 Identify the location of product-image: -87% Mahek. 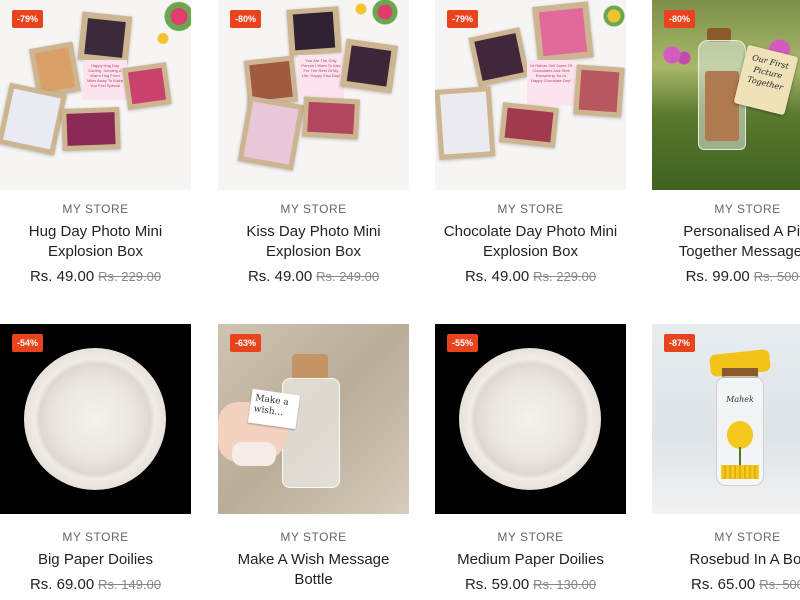
(726, 419).